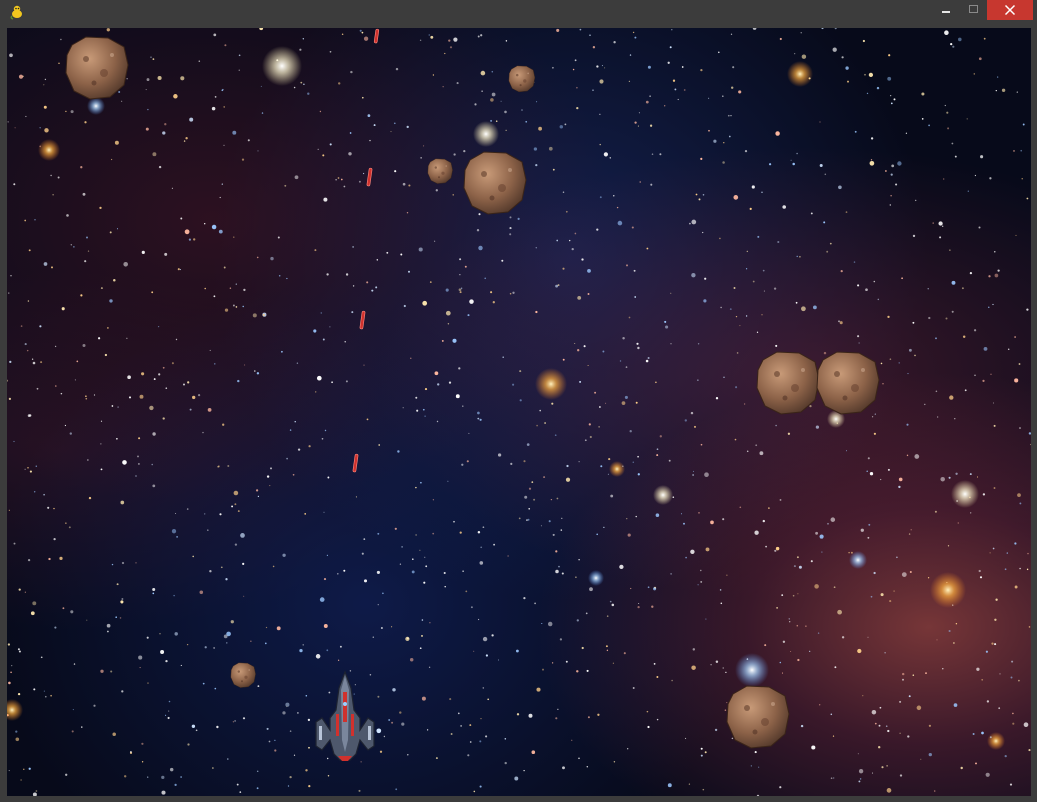 The image size is (1037, 802). What do you see at coordinates (345, 716) in the screenshot?
I see `player-spaceship` at bounding box center [345, 716].